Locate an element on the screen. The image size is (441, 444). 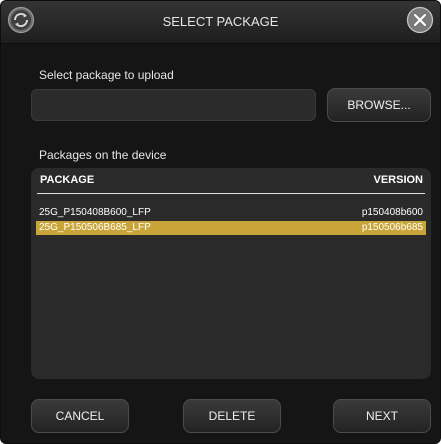
package-row: 25G_P150408B600_LFP p150408b600 is located at coordinates (231, 213).